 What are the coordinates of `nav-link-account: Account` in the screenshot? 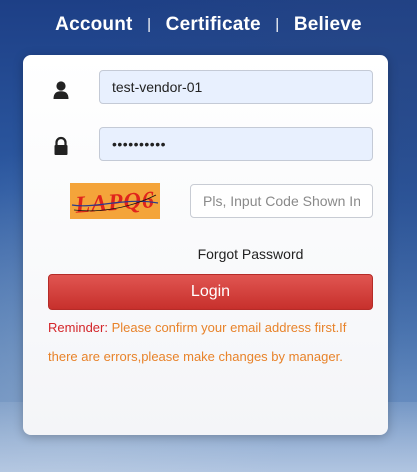 It's located at (93, 24).